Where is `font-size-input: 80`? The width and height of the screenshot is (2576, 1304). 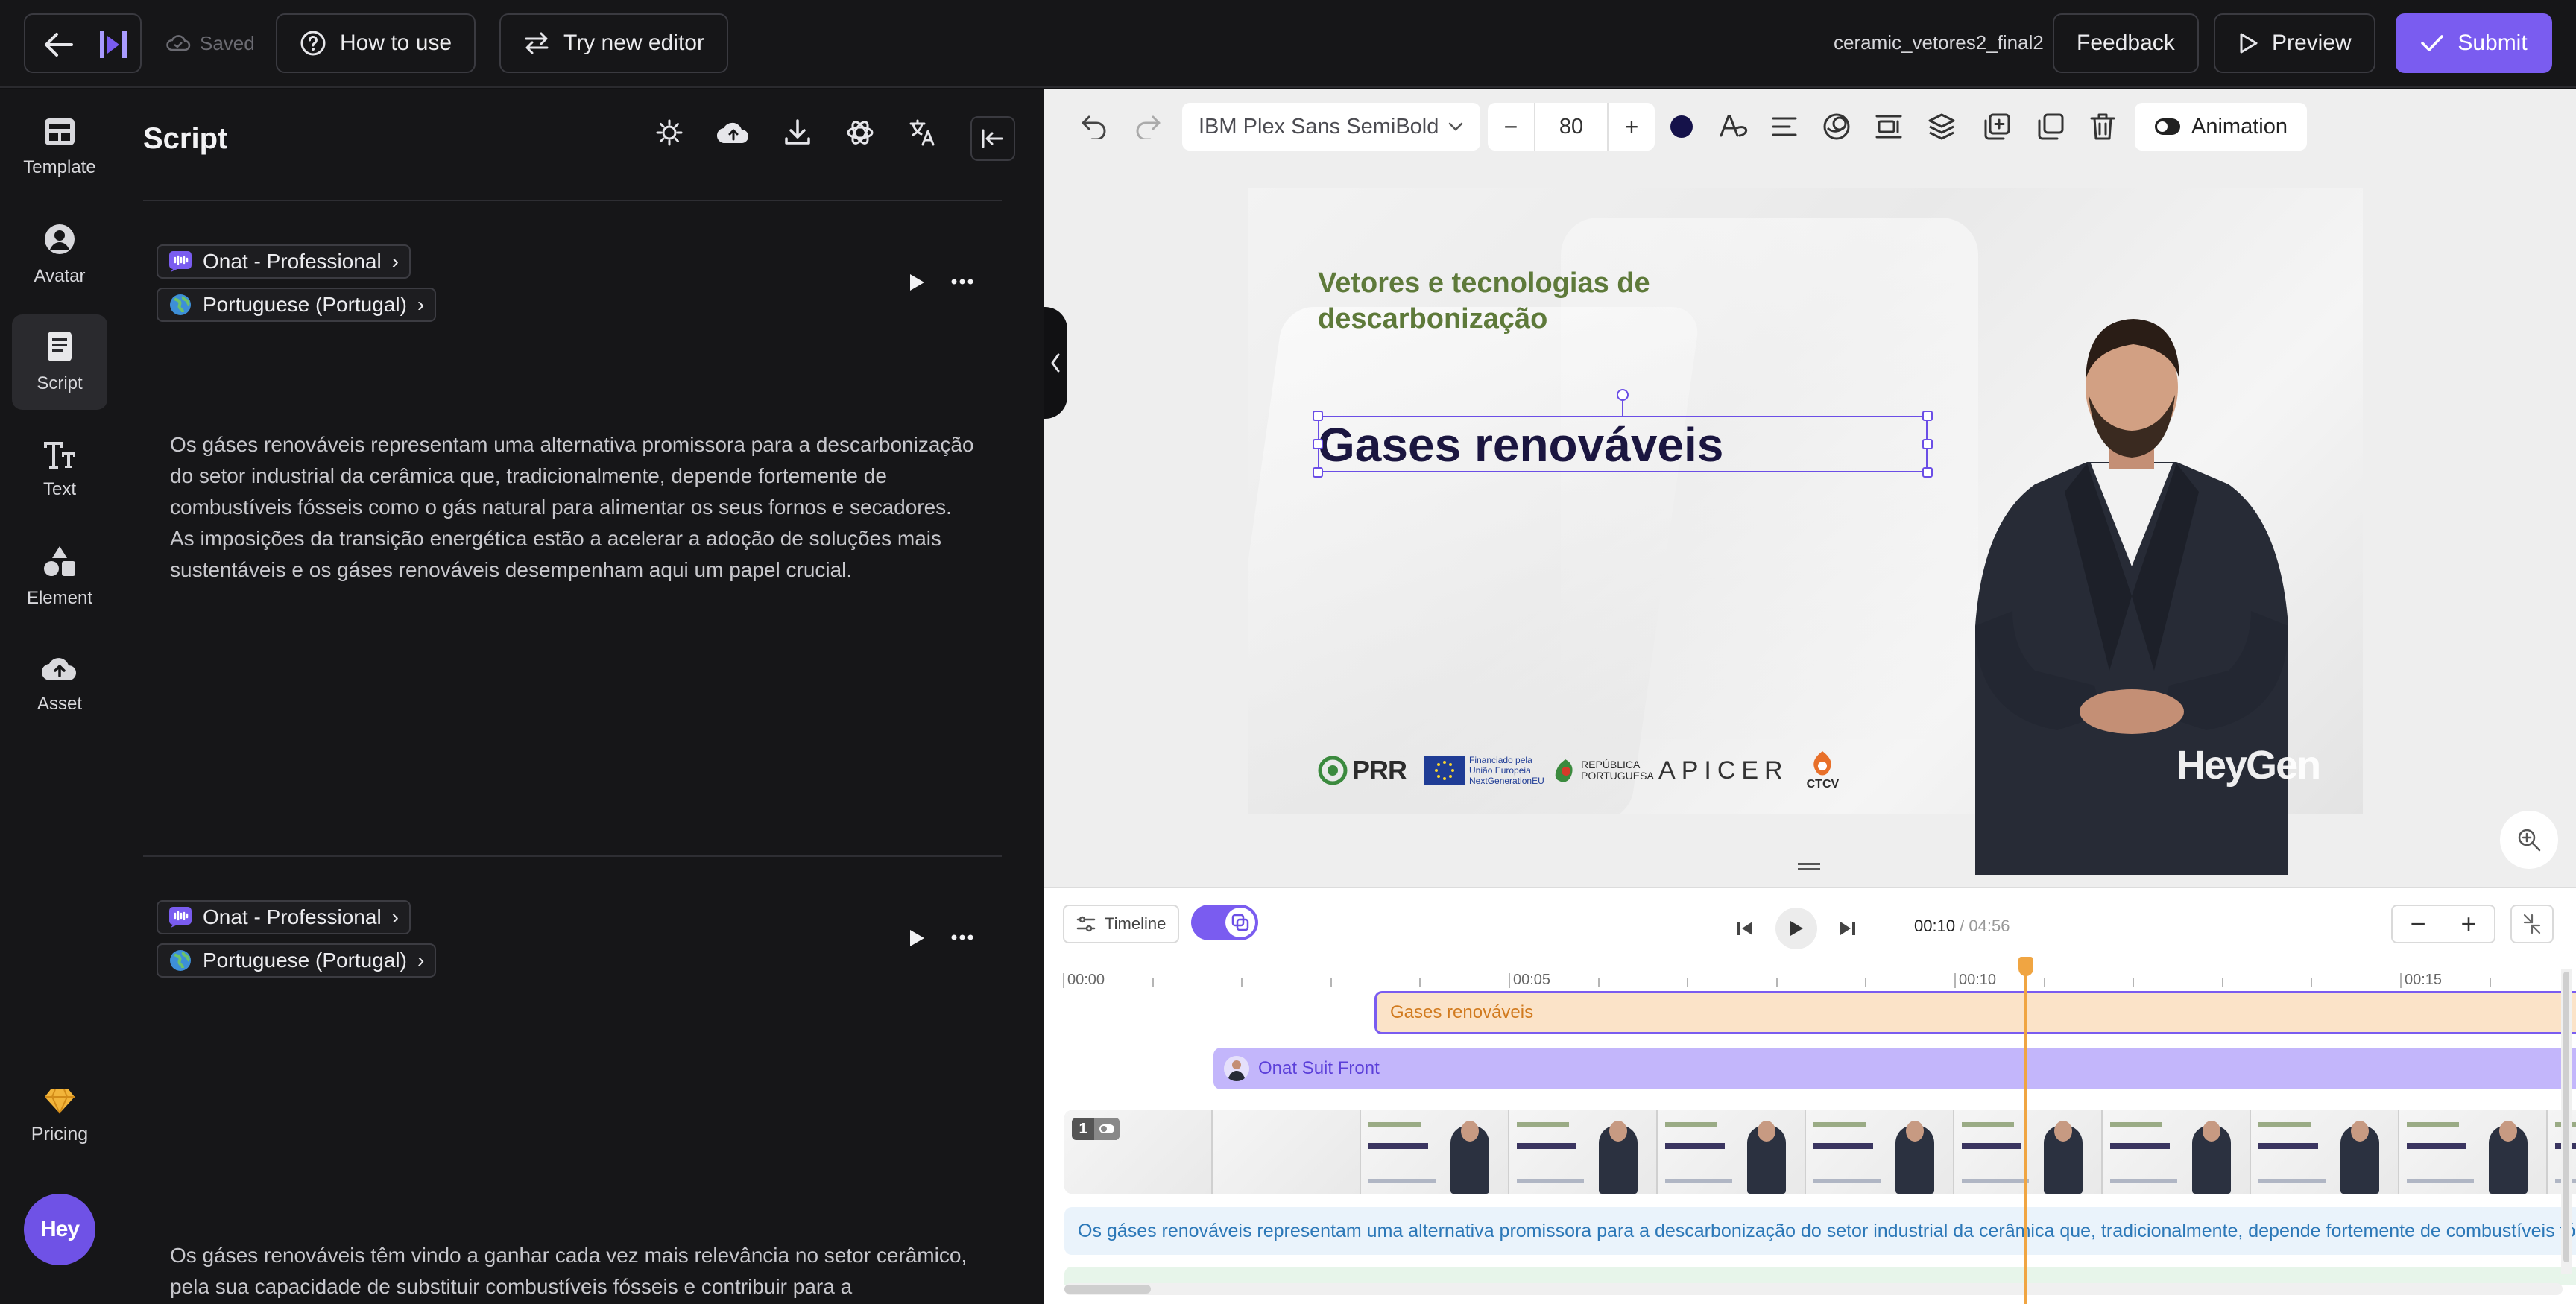
font-size-input: 80 is located at coordinates (1571, 127).